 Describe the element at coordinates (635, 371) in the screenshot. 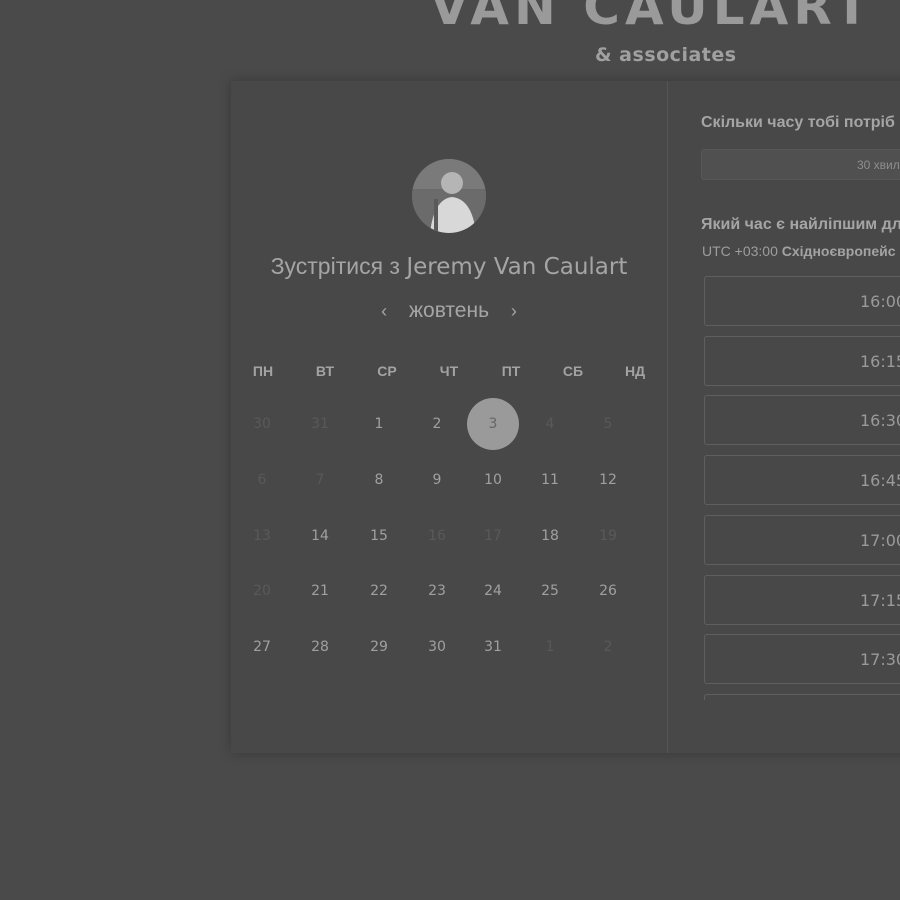

I see `weekday-header: НД` at that location.